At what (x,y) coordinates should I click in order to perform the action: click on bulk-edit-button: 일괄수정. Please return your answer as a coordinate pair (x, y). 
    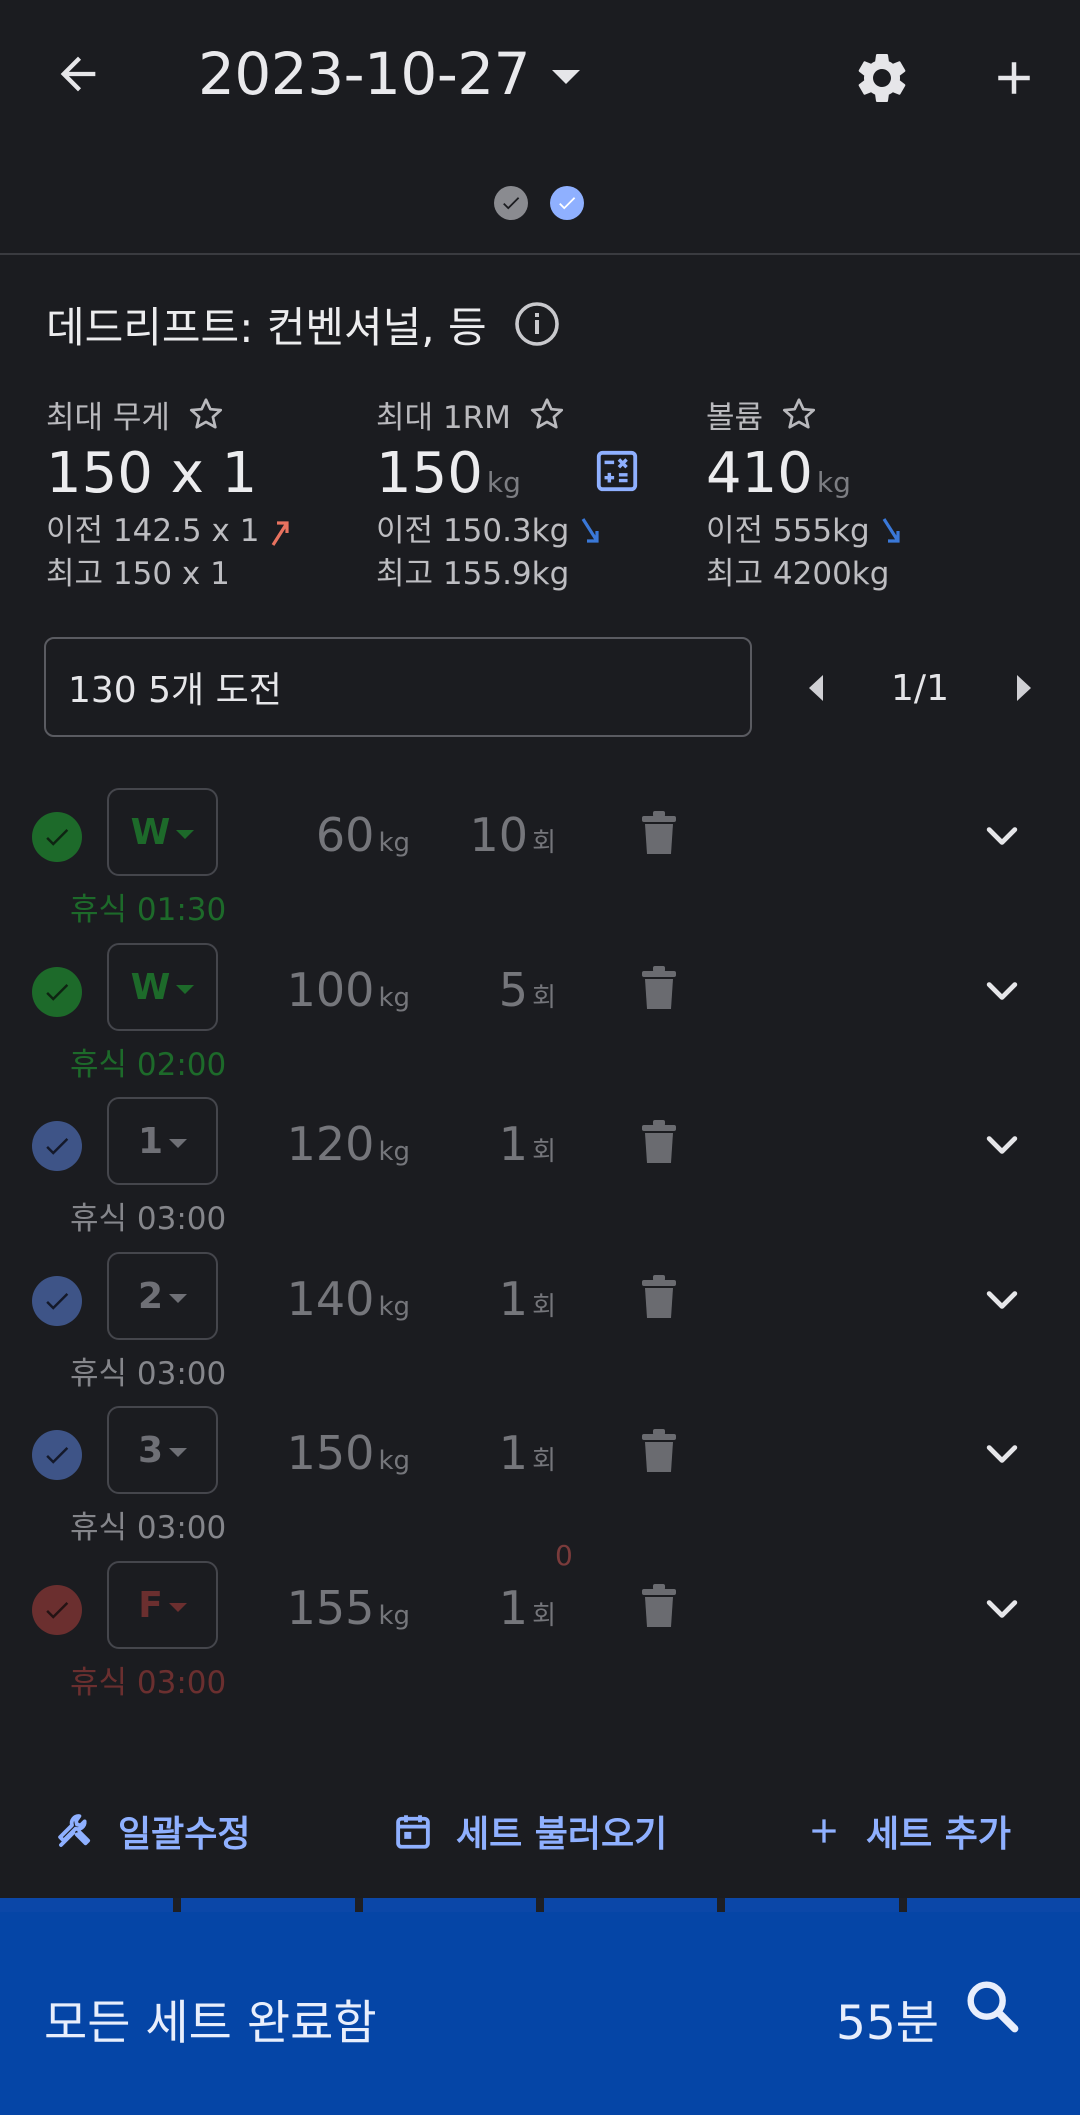
    Looking at the image, I should click on (152, 1831).